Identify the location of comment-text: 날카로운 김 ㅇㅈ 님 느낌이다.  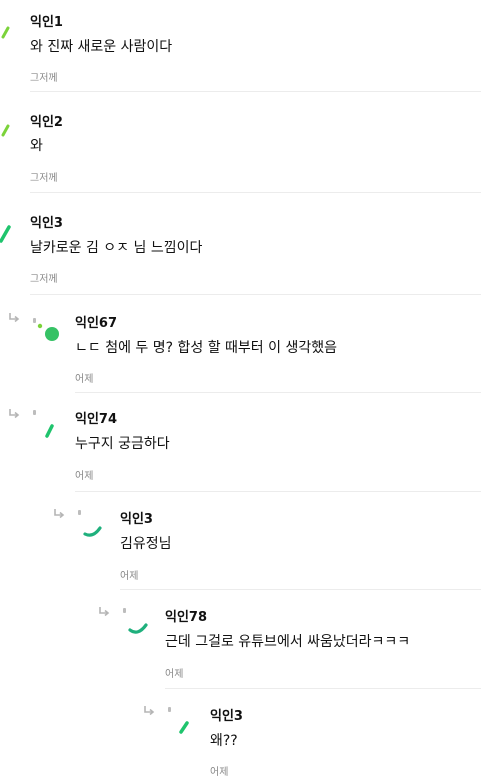
(116, 248).